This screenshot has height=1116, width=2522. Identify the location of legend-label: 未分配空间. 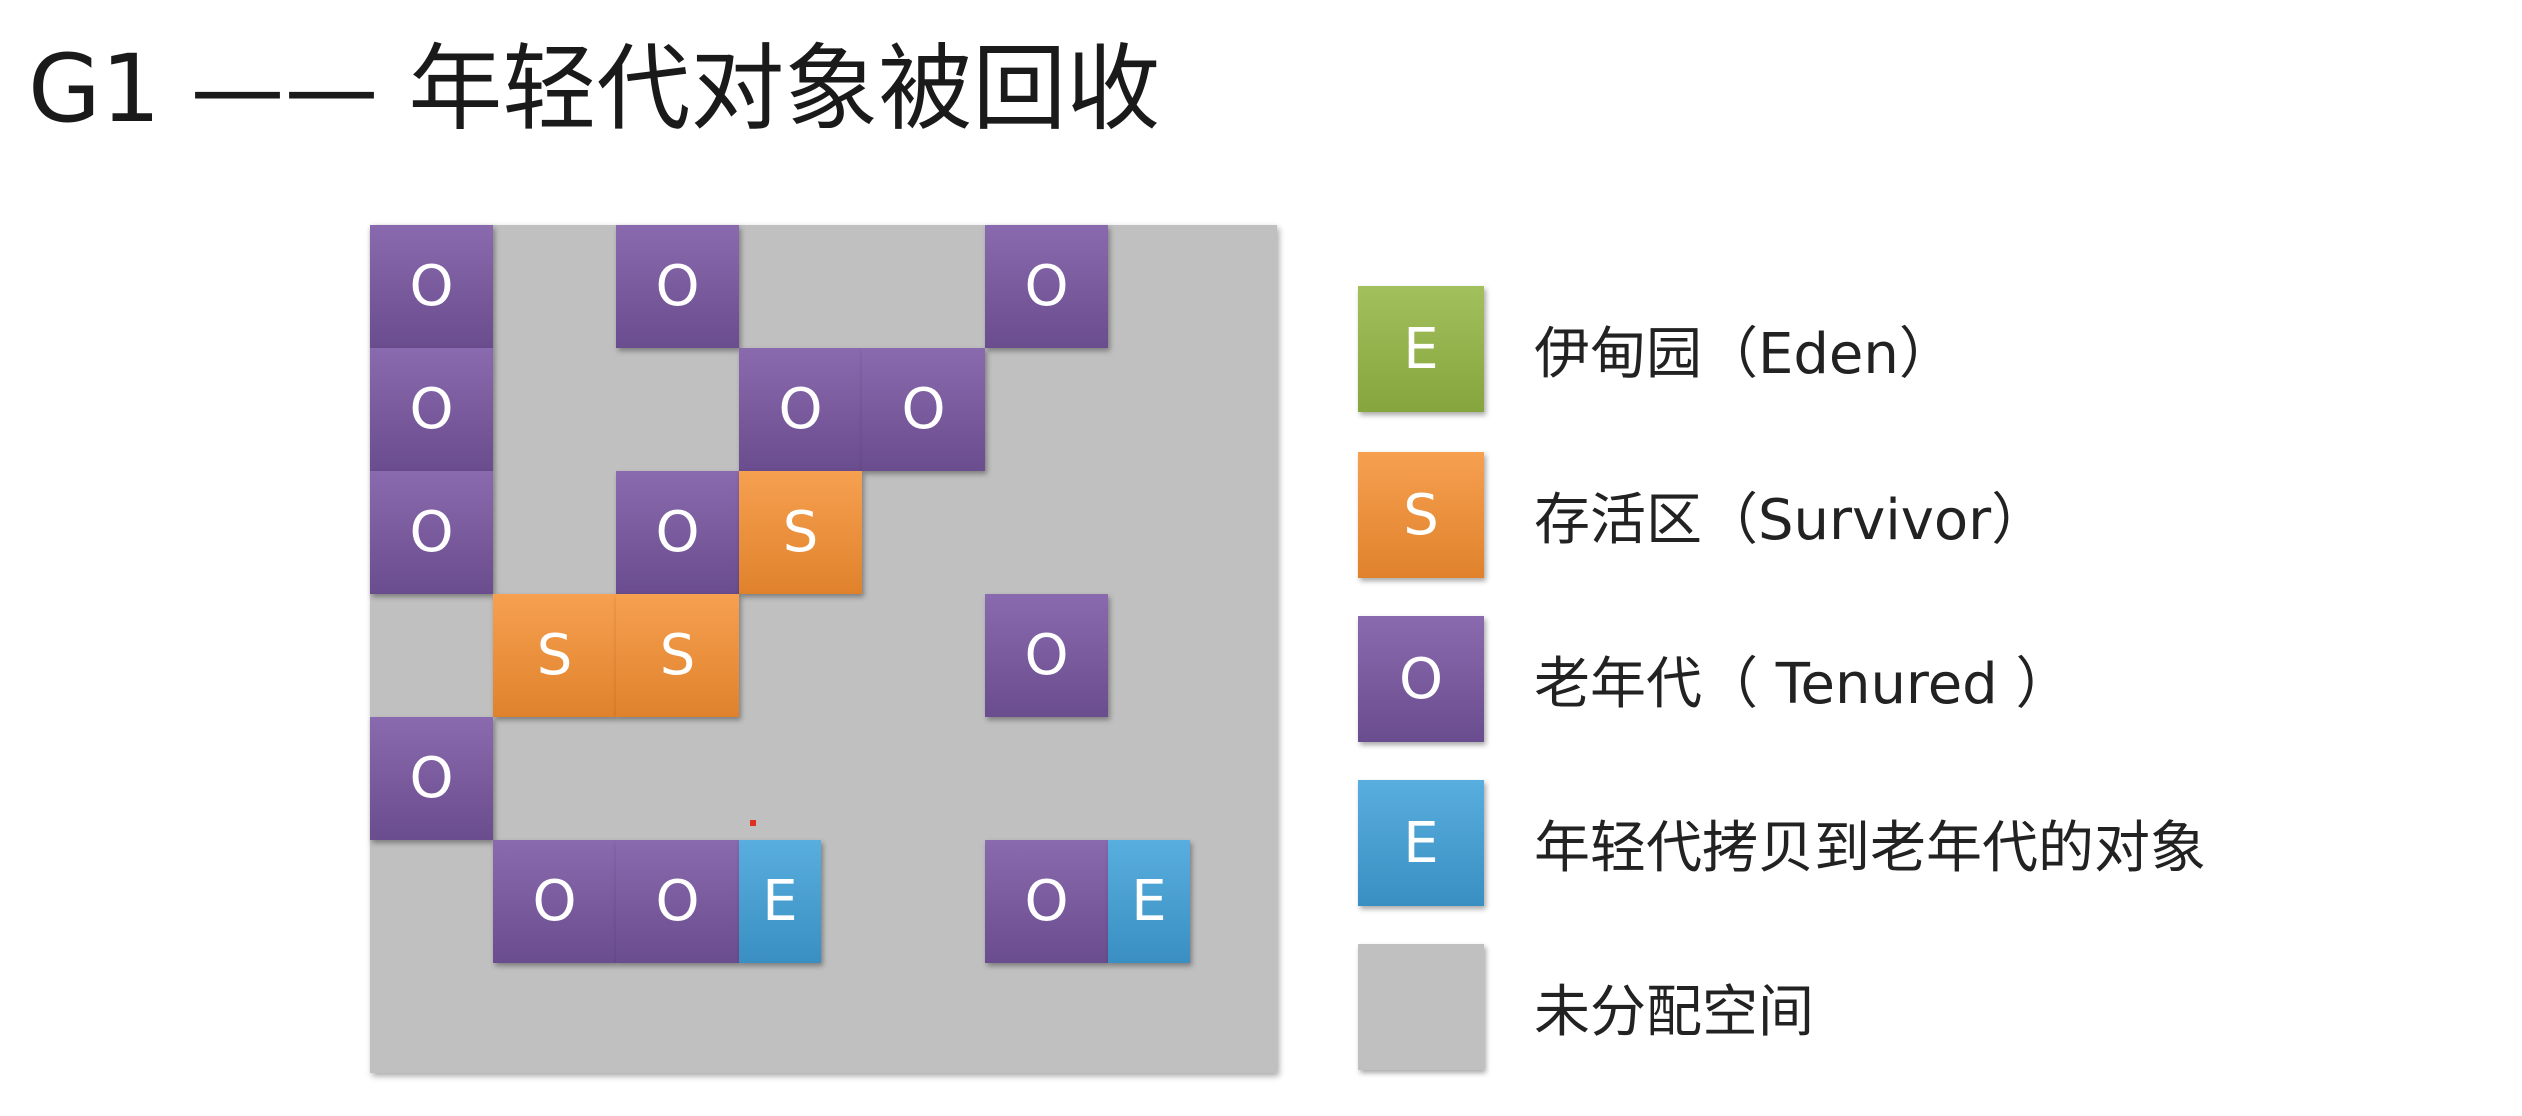
(1674, 1012).